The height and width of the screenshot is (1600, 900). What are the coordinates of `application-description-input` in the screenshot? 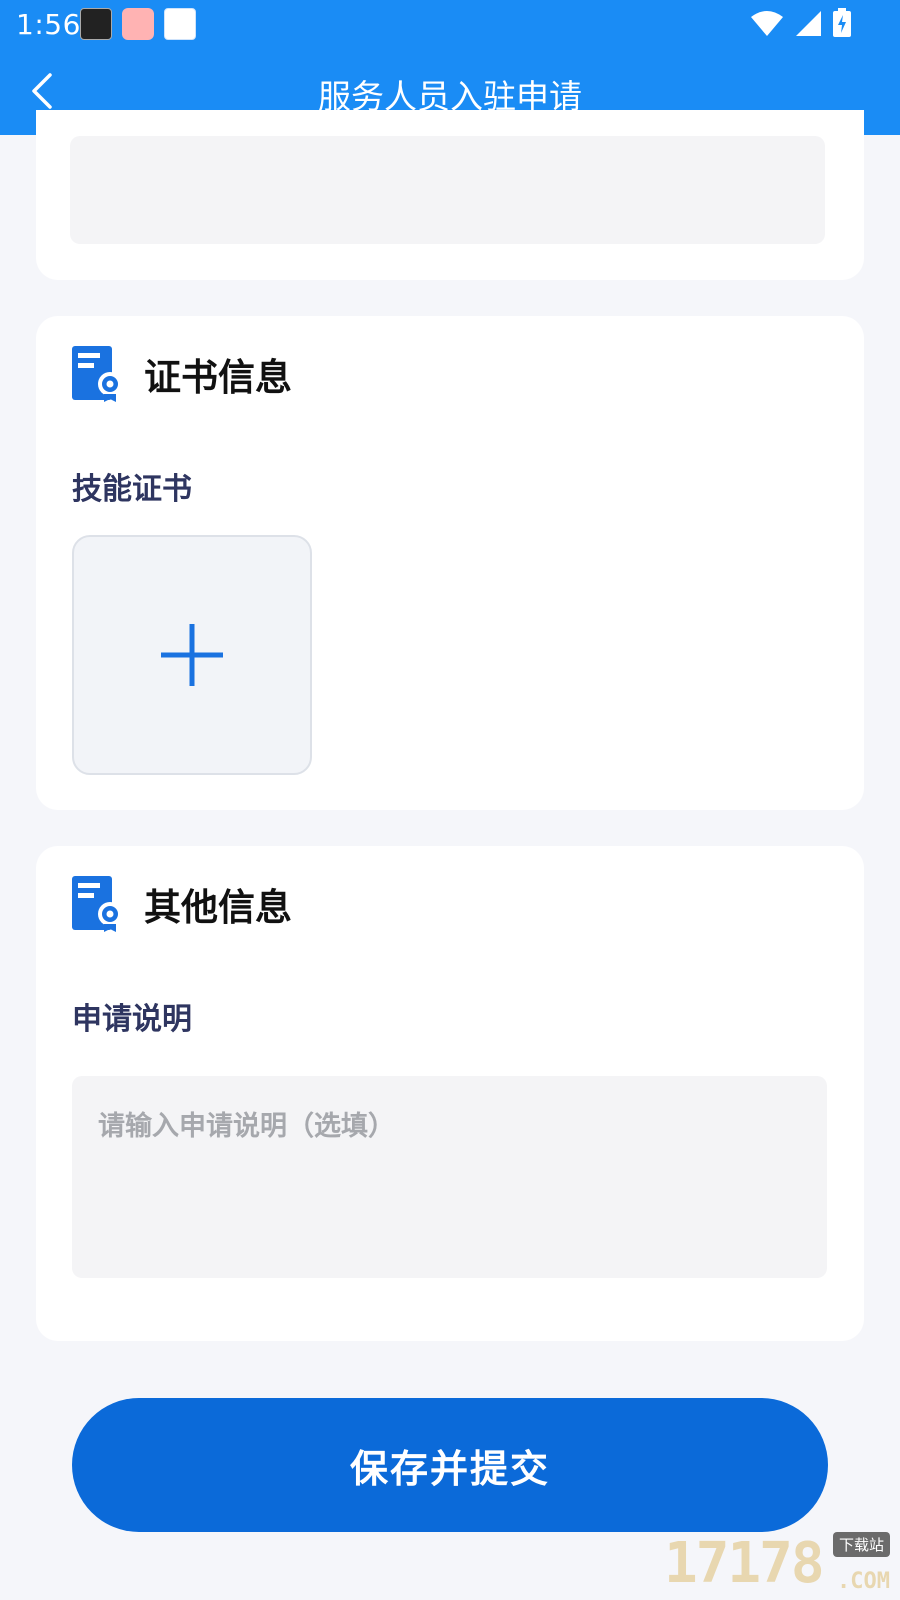 It's located at (449, 1177).